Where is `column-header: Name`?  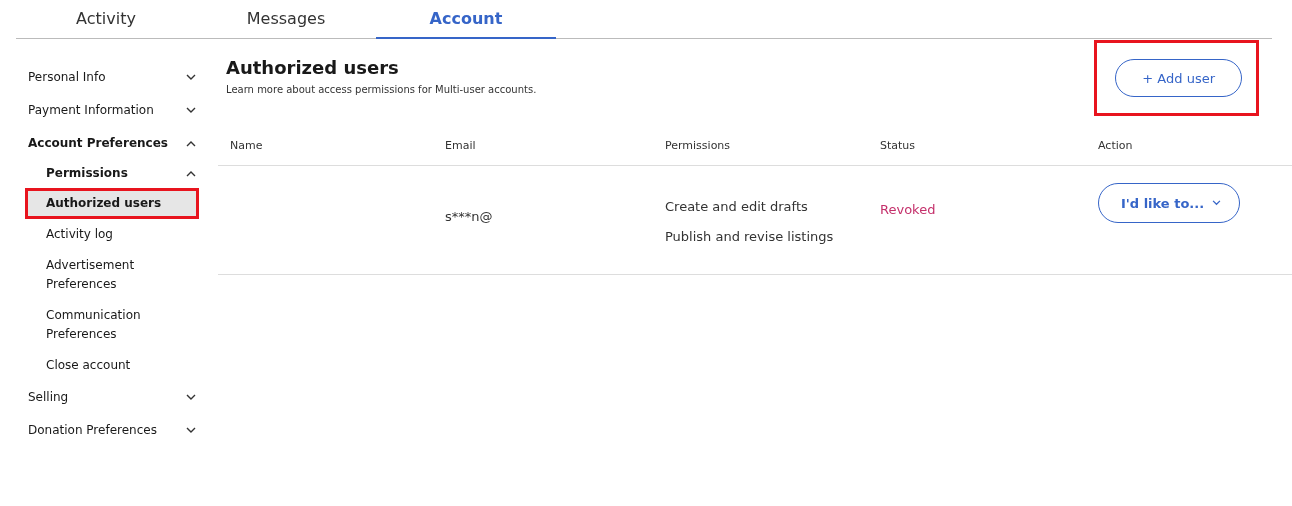
column-header: Name is located at coordinates (247, 145).